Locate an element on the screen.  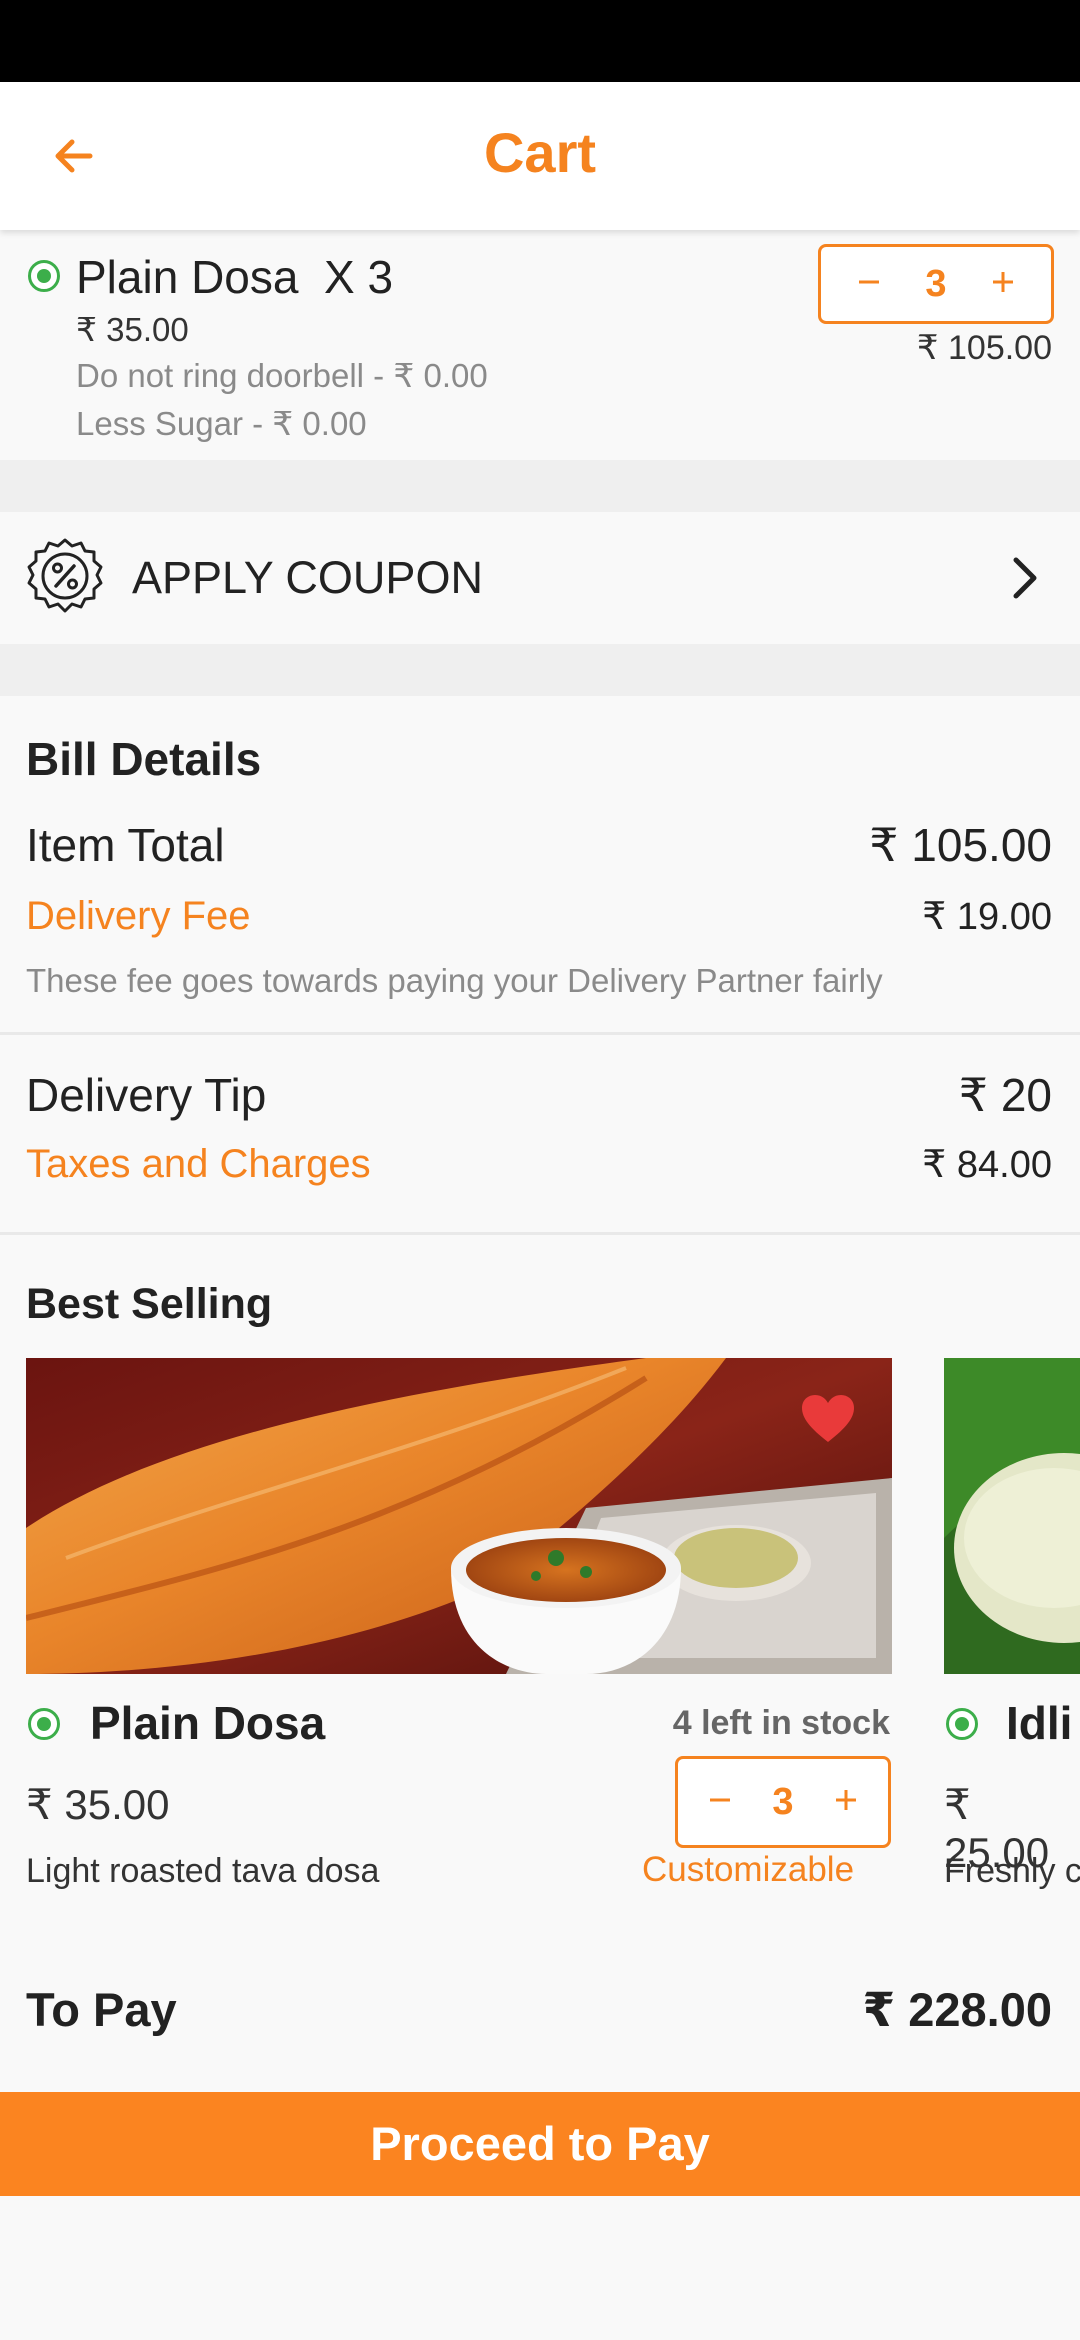
coupon-badge-icon is located at coordinates (65, 575).